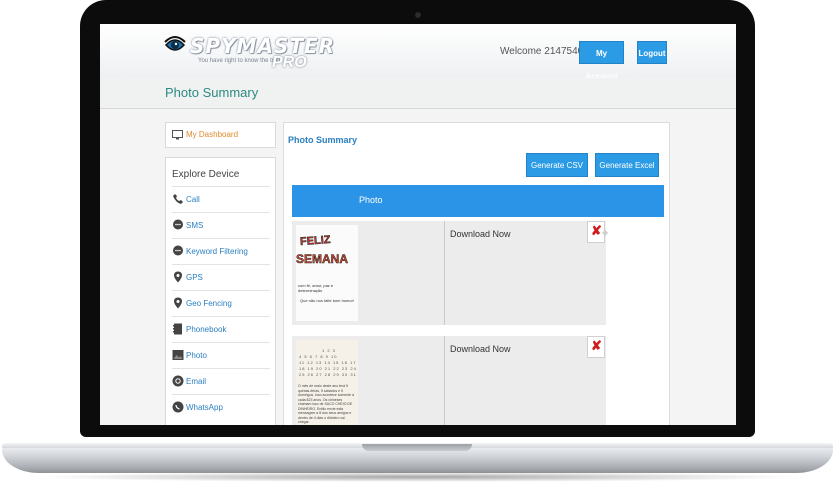 The height and width of the screenshot is (485, 835). I want to click on sidebar-item-whatsapp: WhatsApp, so click(221, 407).